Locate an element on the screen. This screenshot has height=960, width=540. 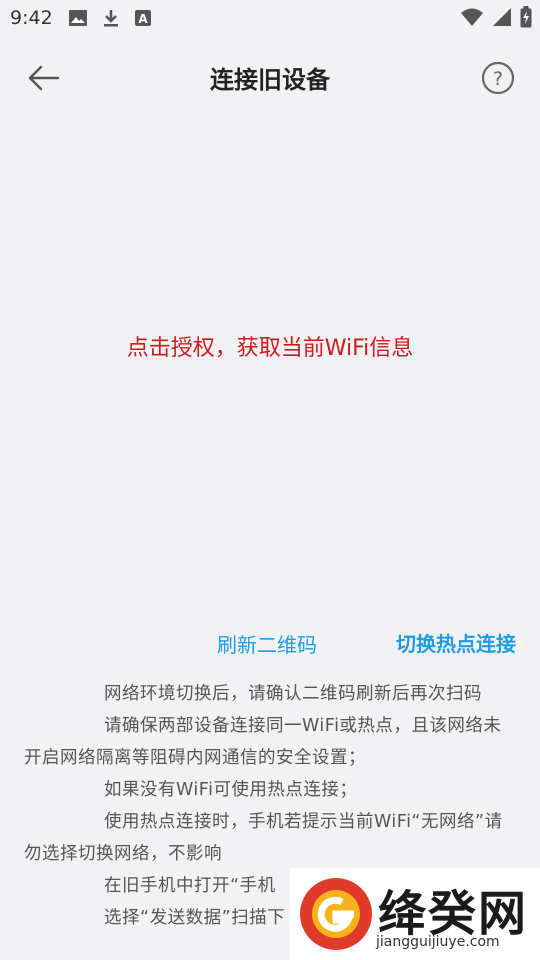
image-icon is located at coordinates (78, 18).